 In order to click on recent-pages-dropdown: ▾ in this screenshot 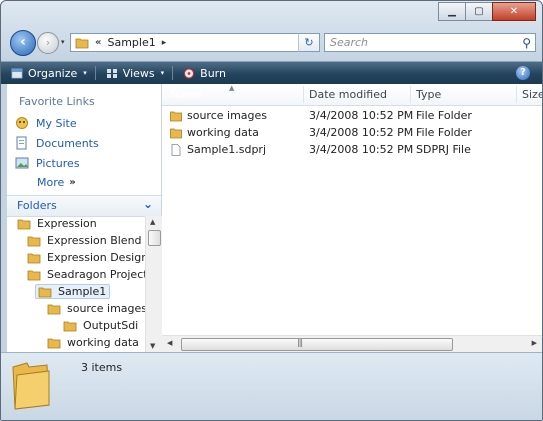, I will do `click(63, 42)`.